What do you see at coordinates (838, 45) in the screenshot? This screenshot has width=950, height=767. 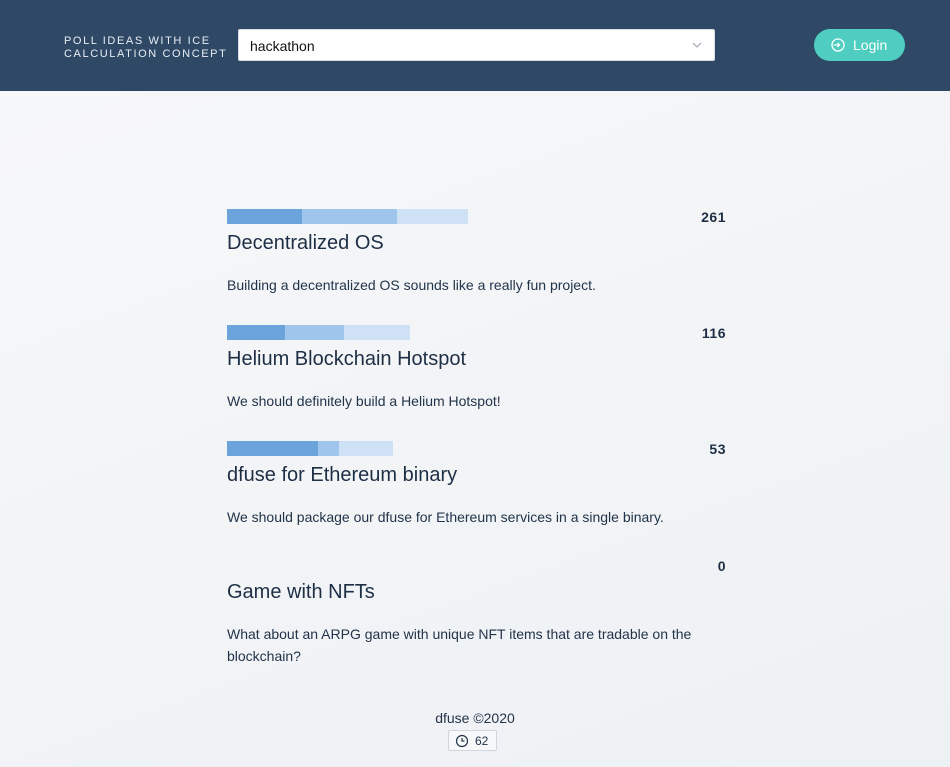 I see `login-icon` at bounding box center [838, 45].